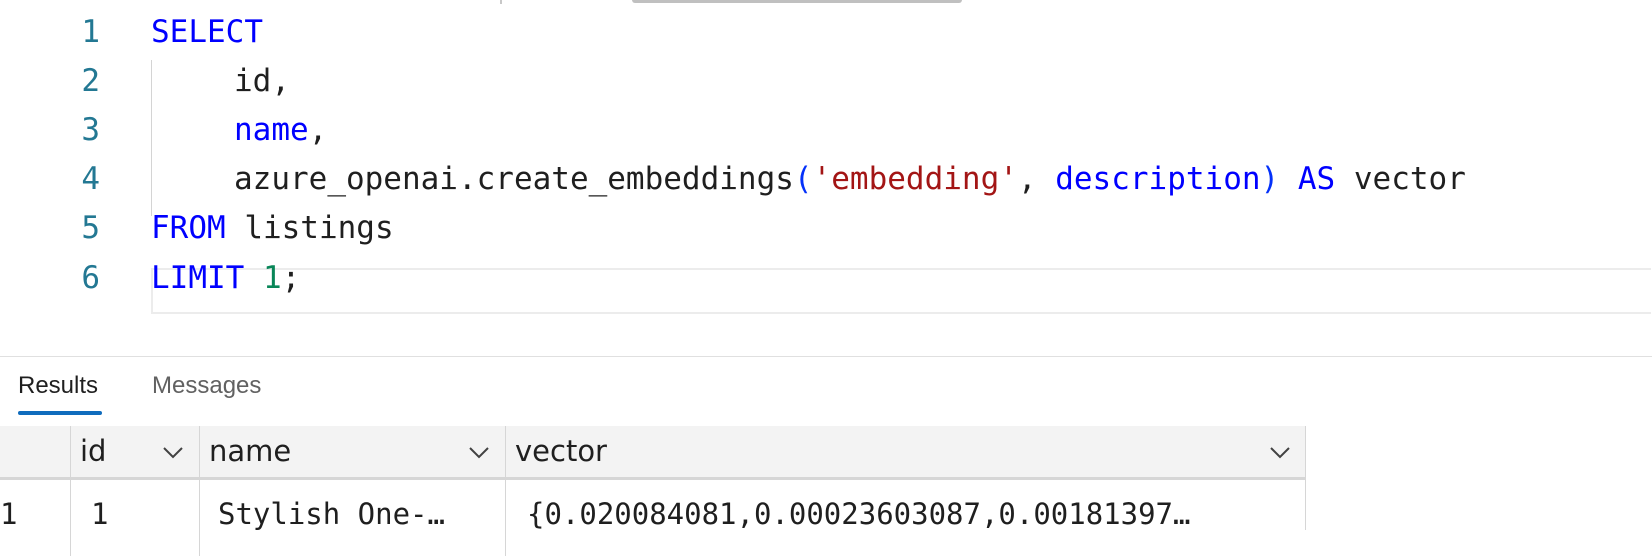 The image size is (1652, 556). Describe the element at coordinates (188, 228) in the screenshot. I see `code-token: FROM` at that location.